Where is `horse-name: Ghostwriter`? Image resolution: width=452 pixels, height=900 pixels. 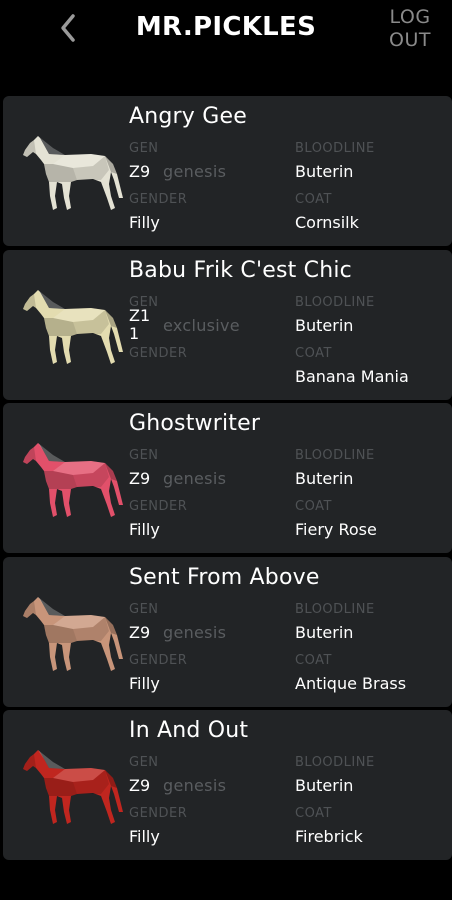
horse-name: Ghostwriter is located at coordinates (195, 423).